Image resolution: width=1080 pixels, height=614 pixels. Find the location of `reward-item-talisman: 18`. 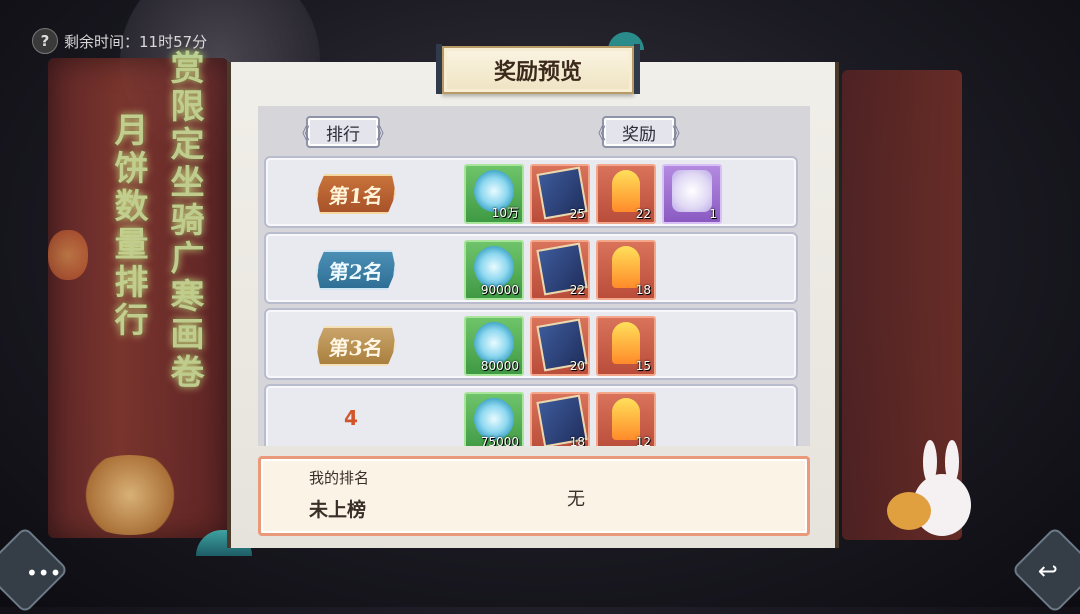

reward-item-talisman: 18 is located at coordinates (626, 270).